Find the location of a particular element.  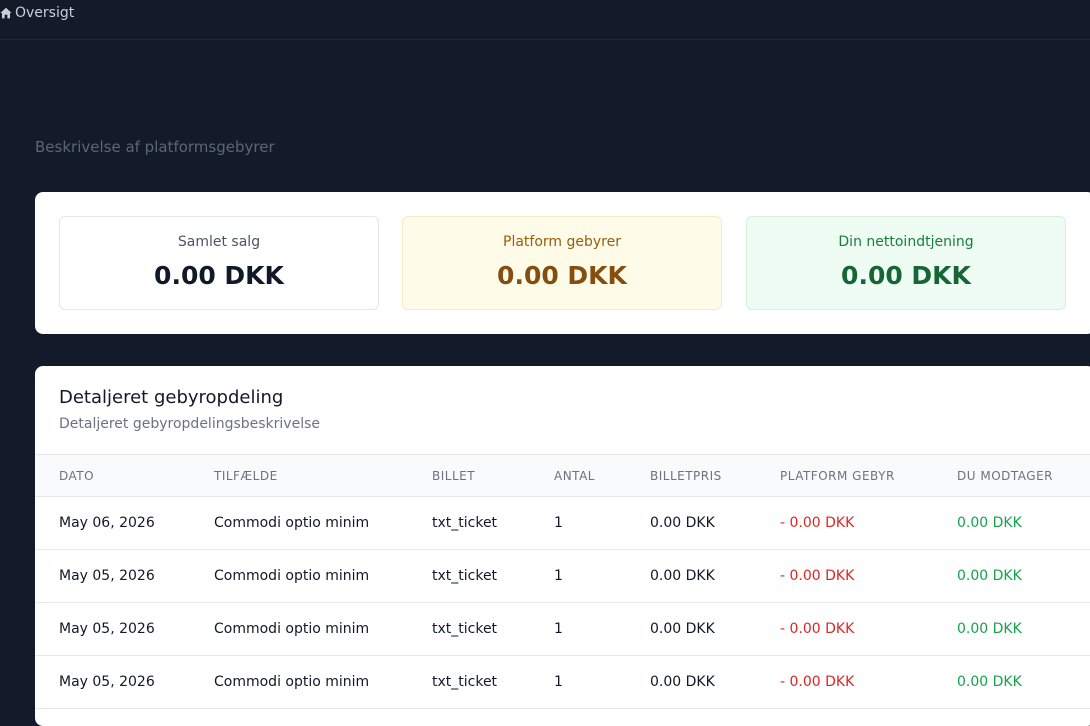

total-sales-label: Samlet salg is located at coordinates (219, 242).